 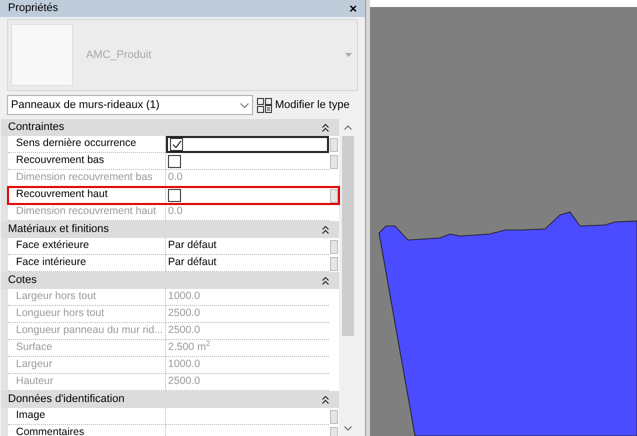 I want to click on property-value: 2.500 m$^{2}$, so click(x=189, y=348).